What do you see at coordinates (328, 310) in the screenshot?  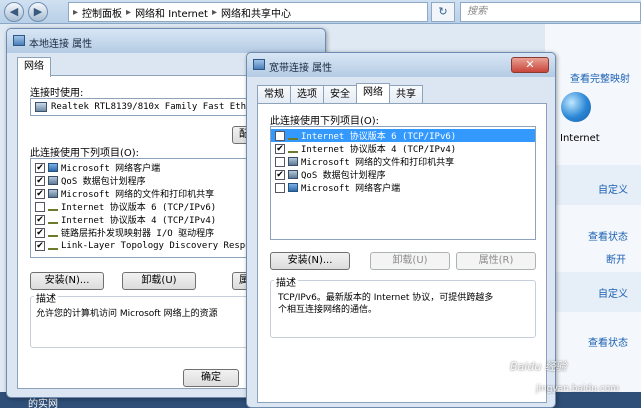 I see `description-line-2: 个相互连接网络的通信。` at bounding box center [328, 310].